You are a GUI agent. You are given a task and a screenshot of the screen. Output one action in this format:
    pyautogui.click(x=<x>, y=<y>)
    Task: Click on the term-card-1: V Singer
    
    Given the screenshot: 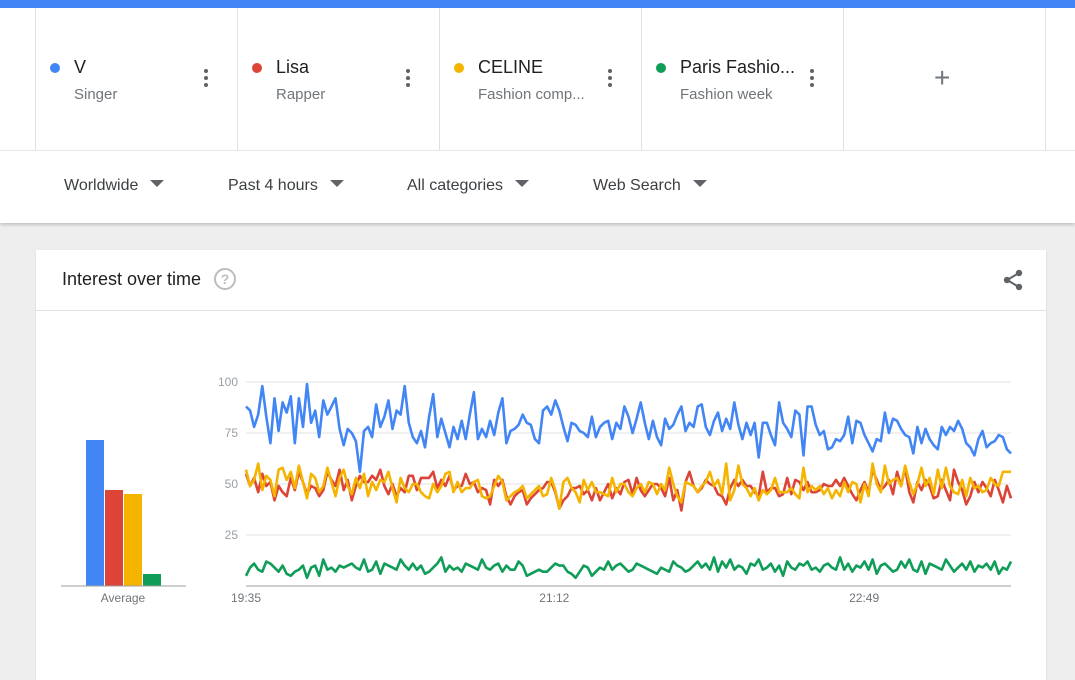 What is the action you would take?
    pyautogui.click(x=135, y=79)
    